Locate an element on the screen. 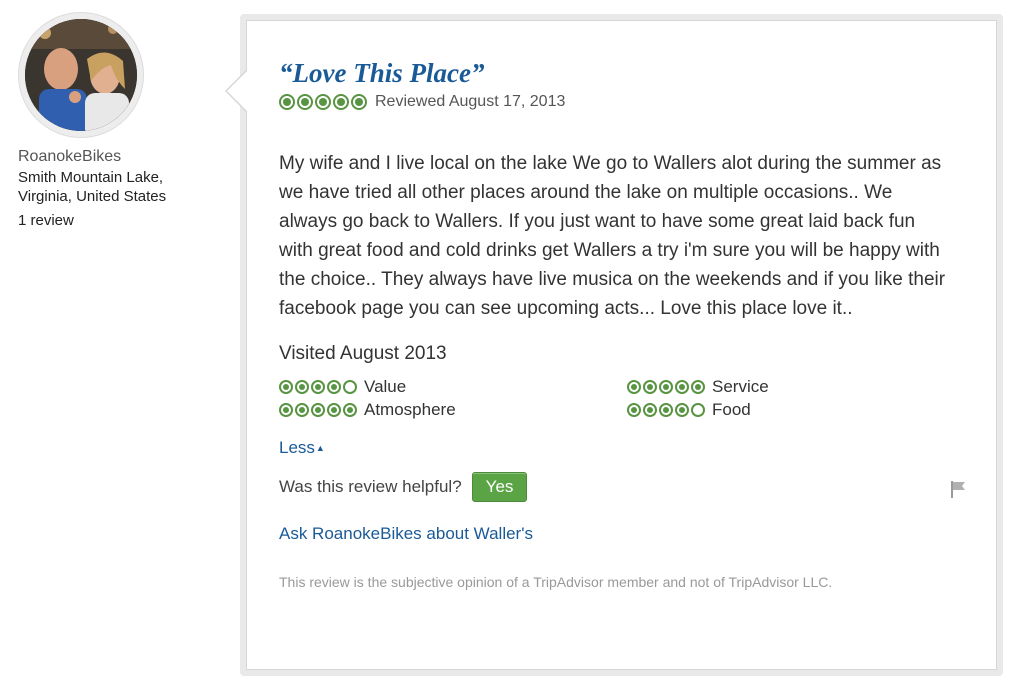 This screenshot has width=1024, height=696. visited-date: Visited August 2013 is located at coordinates (363, 353).